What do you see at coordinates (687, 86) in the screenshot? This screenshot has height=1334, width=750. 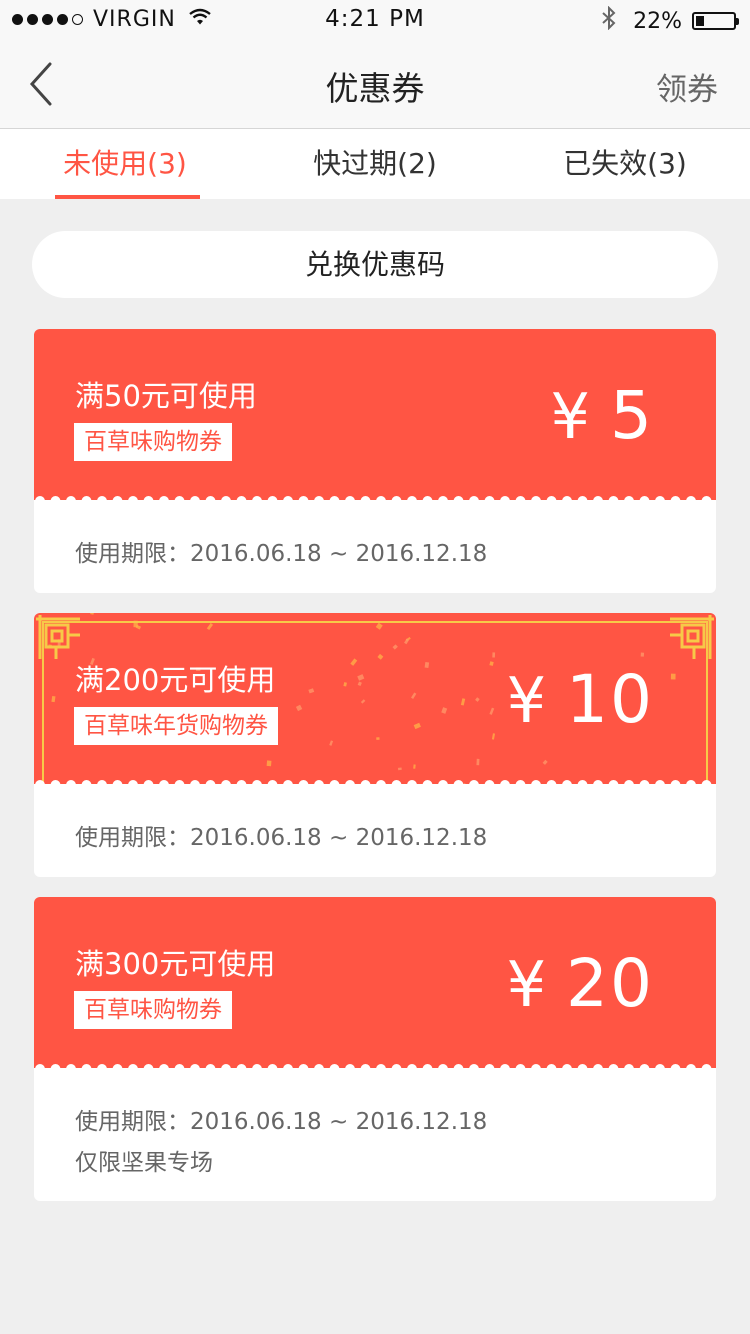 I see `get-coupon-button: 领券` at bounding box center [687, 86].